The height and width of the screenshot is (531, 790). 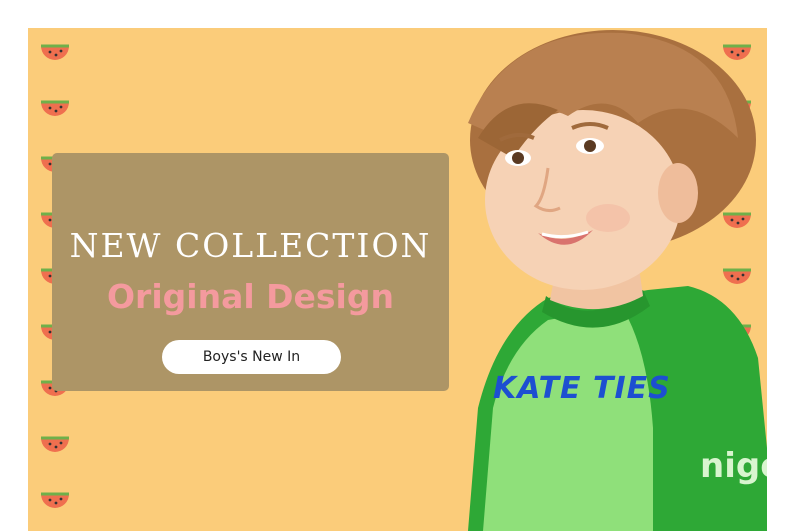 I want to click on collection-subheading: Original Design, so click(x=250, y=296).